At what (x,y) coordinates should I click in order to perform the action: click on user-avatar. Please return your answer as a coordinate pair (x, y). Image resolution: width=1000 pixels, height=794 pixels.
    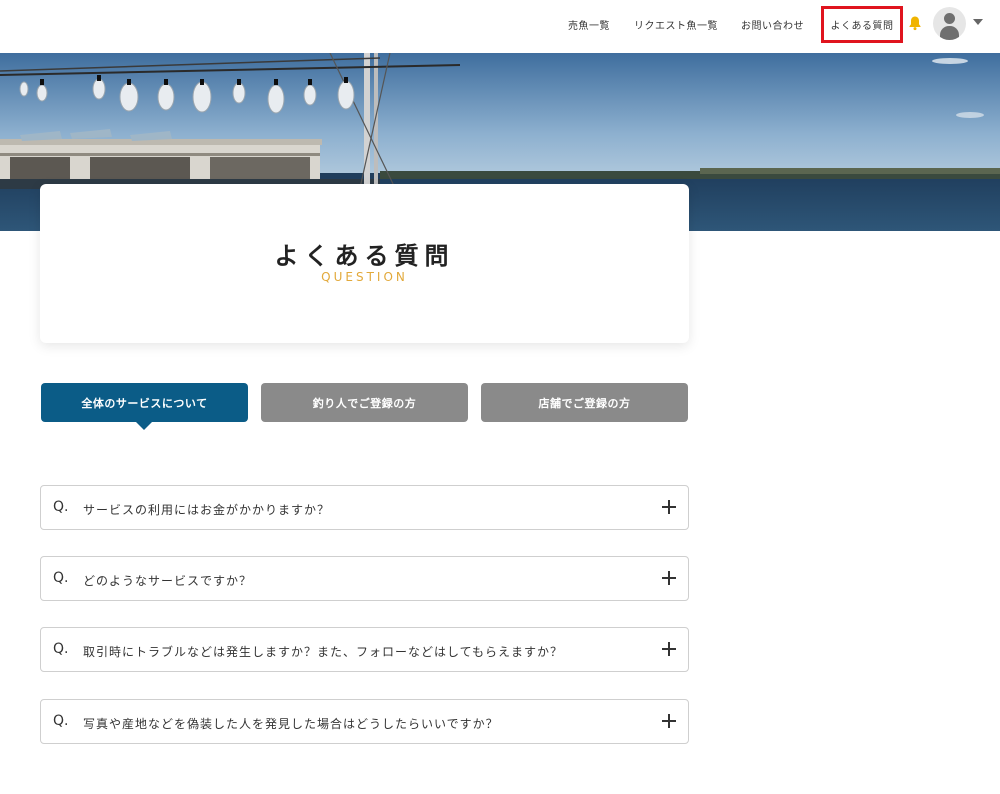
    Looking at the image, I should click on (949, 23).